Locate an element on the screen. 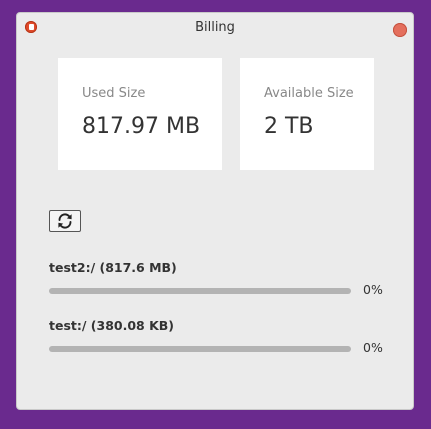  storage-item-test2: test2:/ (817.6 MB) 0% is located at coordinates (219, 283).